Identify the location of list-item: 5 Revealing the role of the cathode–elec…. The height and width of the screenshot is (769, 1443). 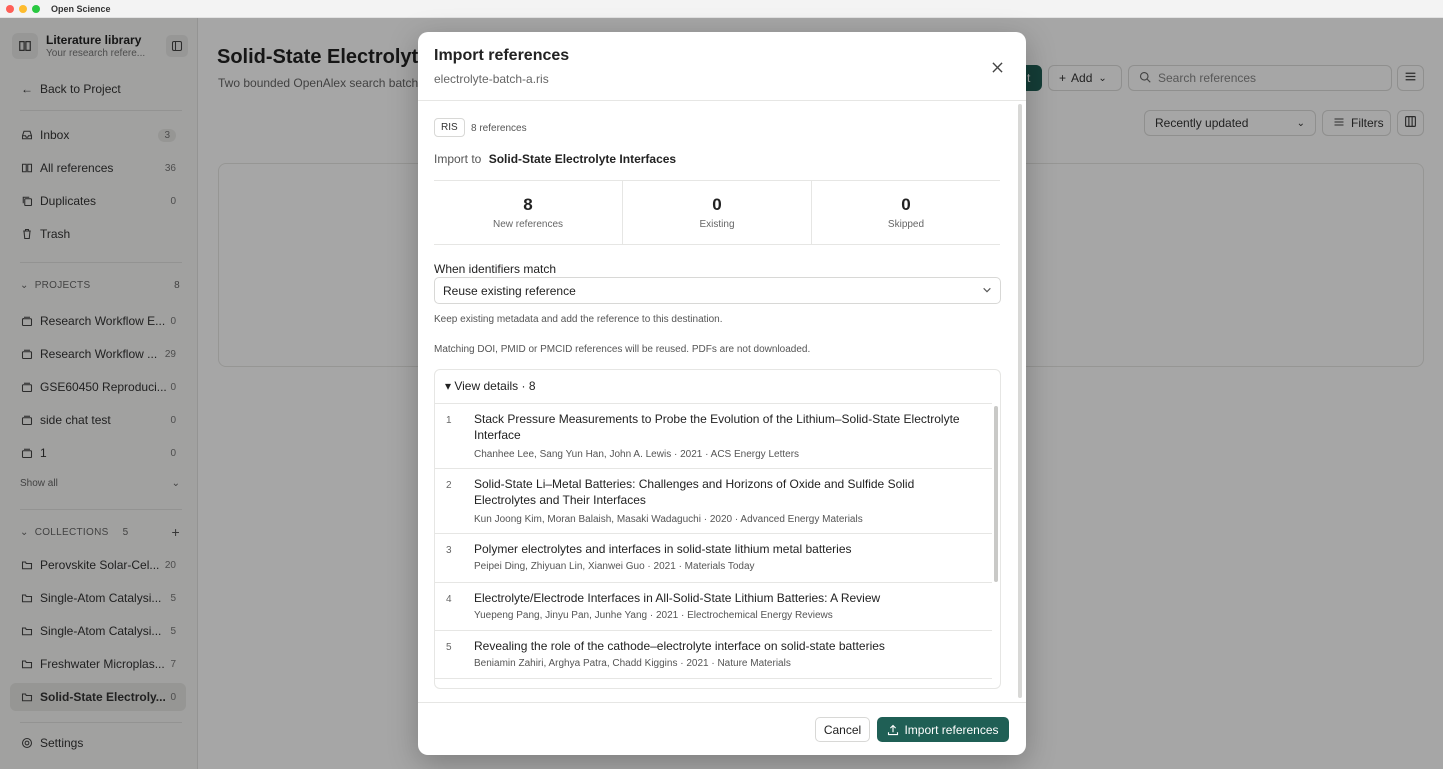
(713, 655).